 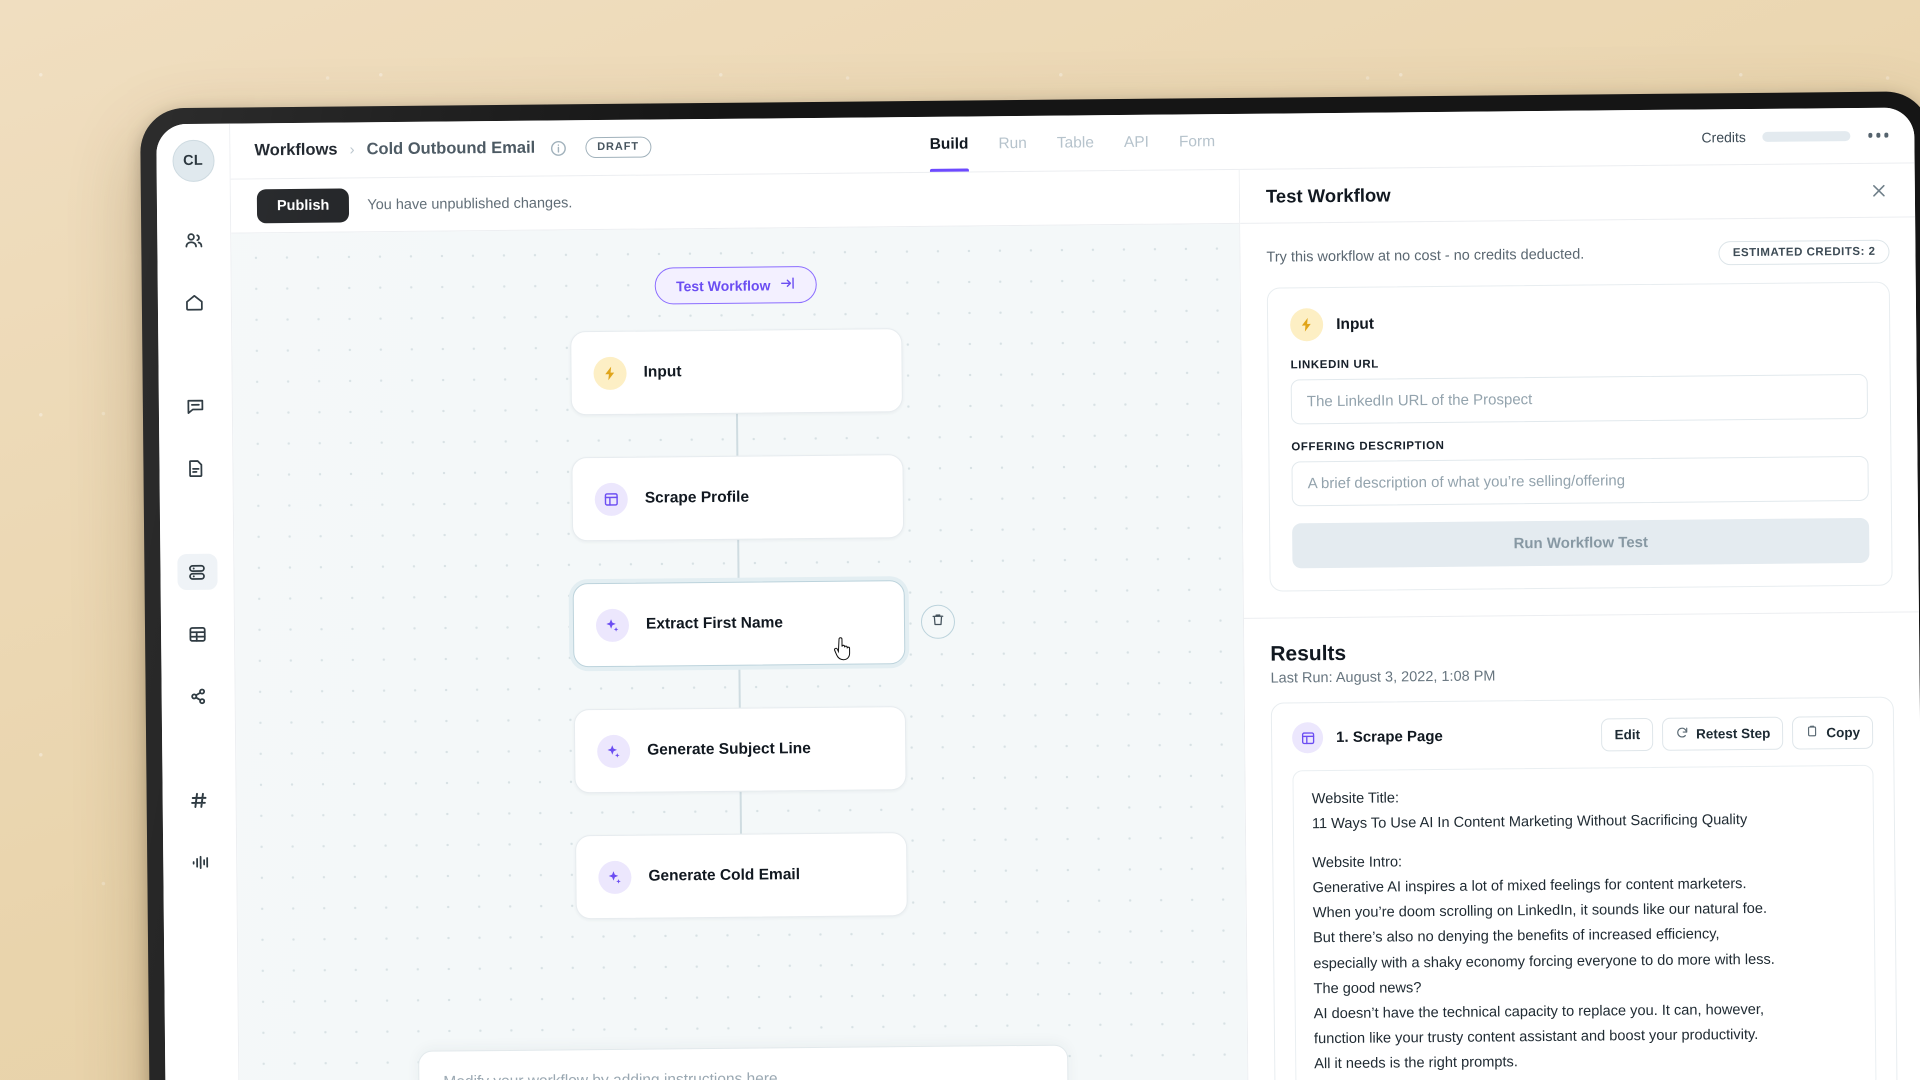 I want to click on workflow-node-label: Scrape Profile, so click(x=697, y=497).